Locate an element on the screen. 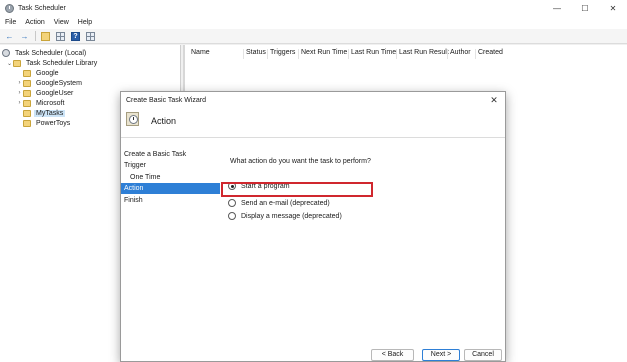 The image size is (627, 362). column-created: Created is located at coordinates (490, 52).